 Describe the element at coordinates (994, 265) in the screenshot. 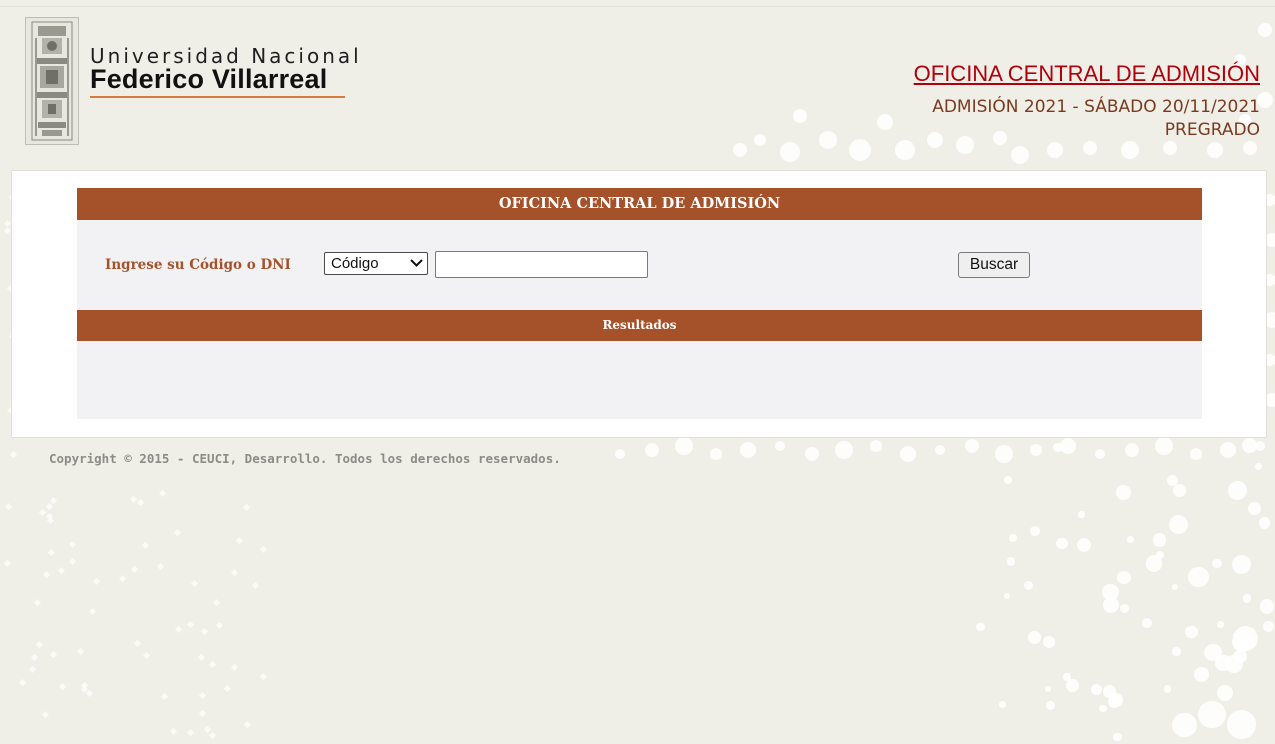

I see `search-button: Buscar` at that location.